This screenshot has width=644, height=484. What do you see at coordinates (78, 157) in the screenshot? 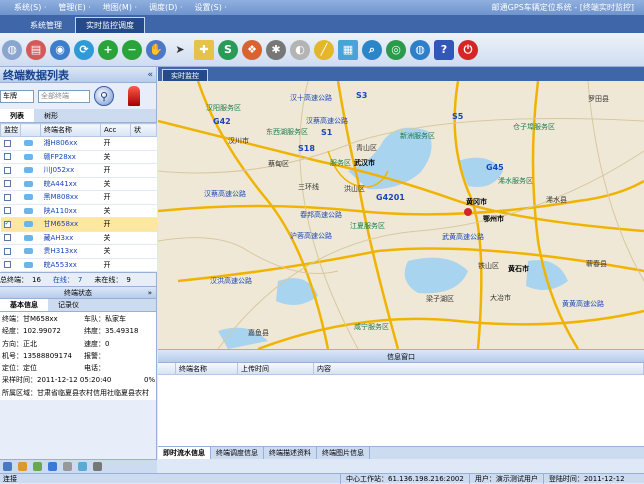
I see `table-row: 赣FP28xx 关` at bounding box center [78, 157].